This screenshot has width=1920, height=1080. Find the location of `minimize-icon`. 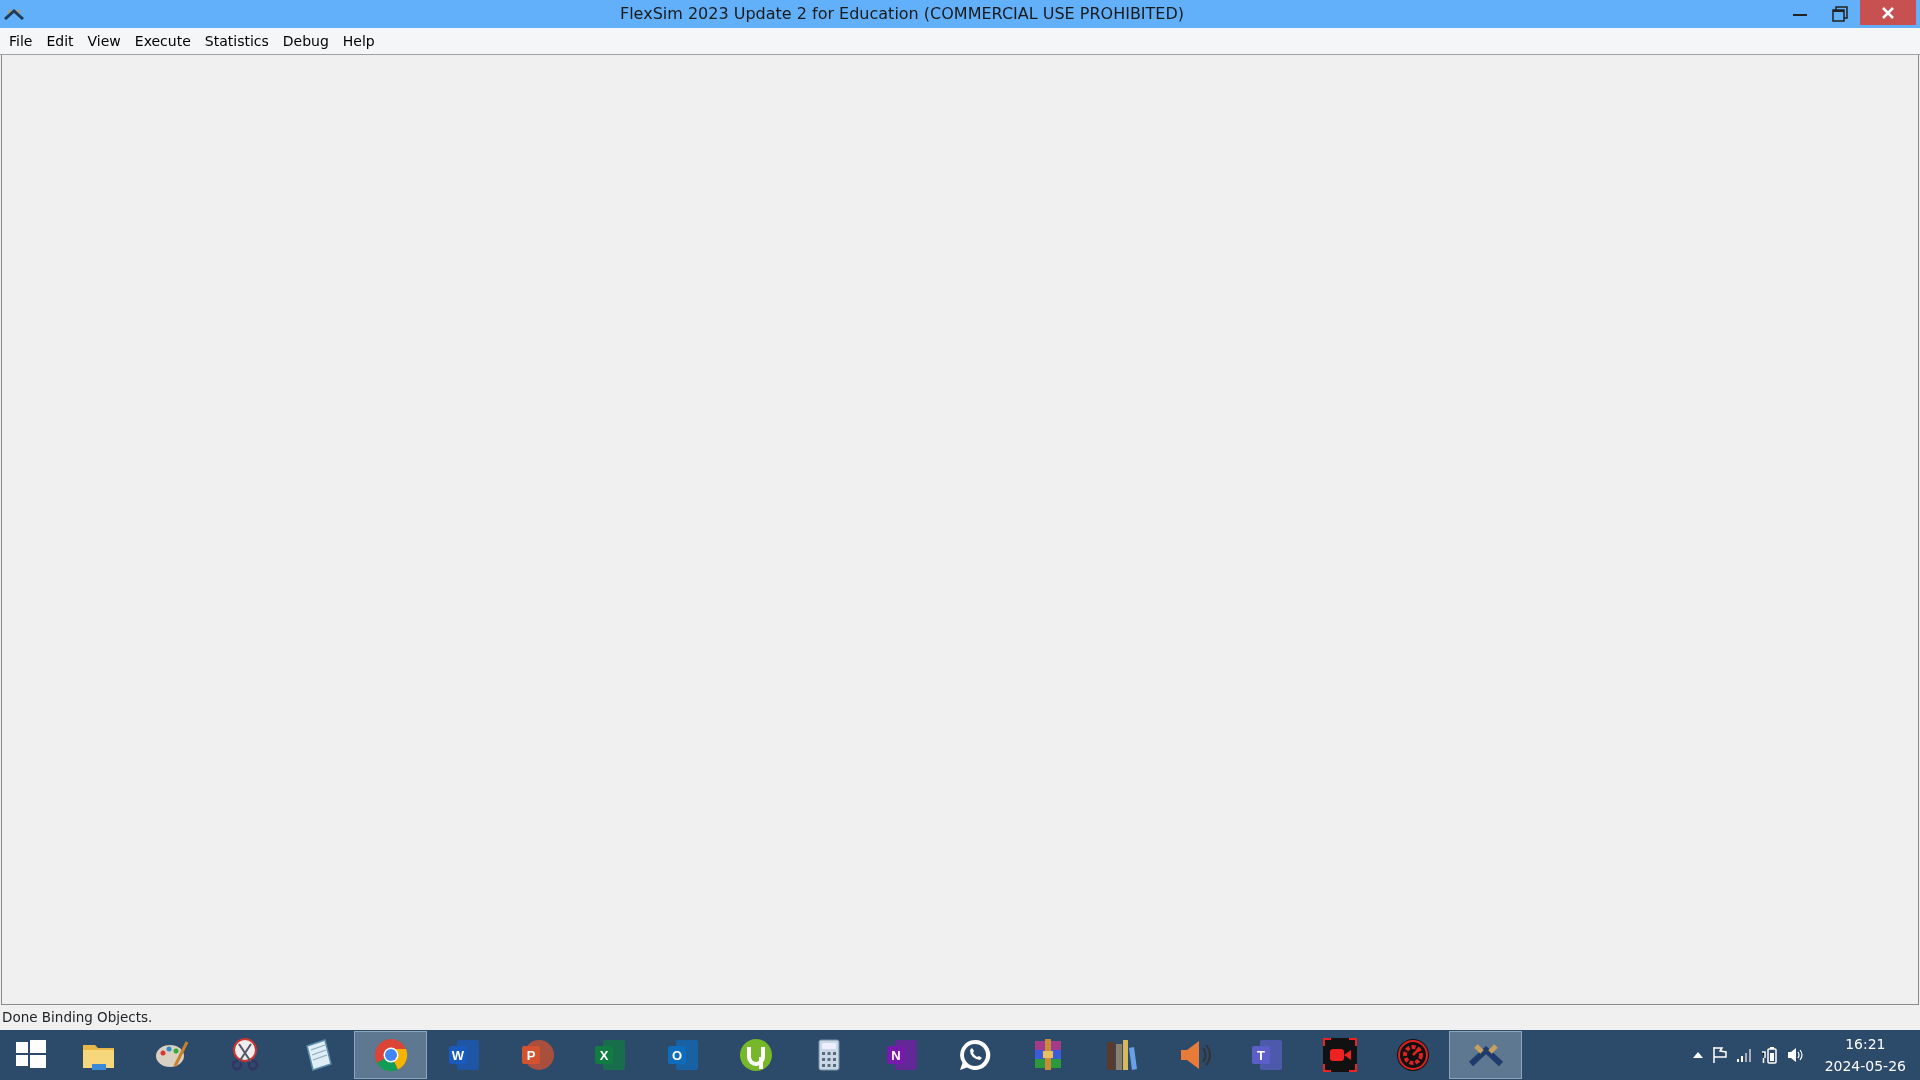

minimize-icon is located at coordinates (1800, 14).